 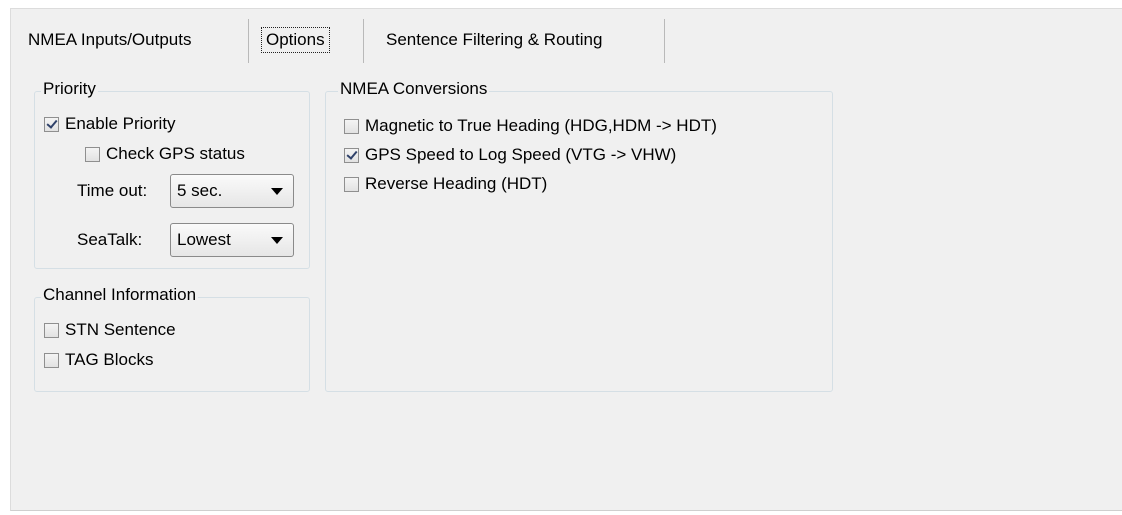 I want to click on check-gps-status-checkbox: Check GPS status, so click(x=165, y=154).